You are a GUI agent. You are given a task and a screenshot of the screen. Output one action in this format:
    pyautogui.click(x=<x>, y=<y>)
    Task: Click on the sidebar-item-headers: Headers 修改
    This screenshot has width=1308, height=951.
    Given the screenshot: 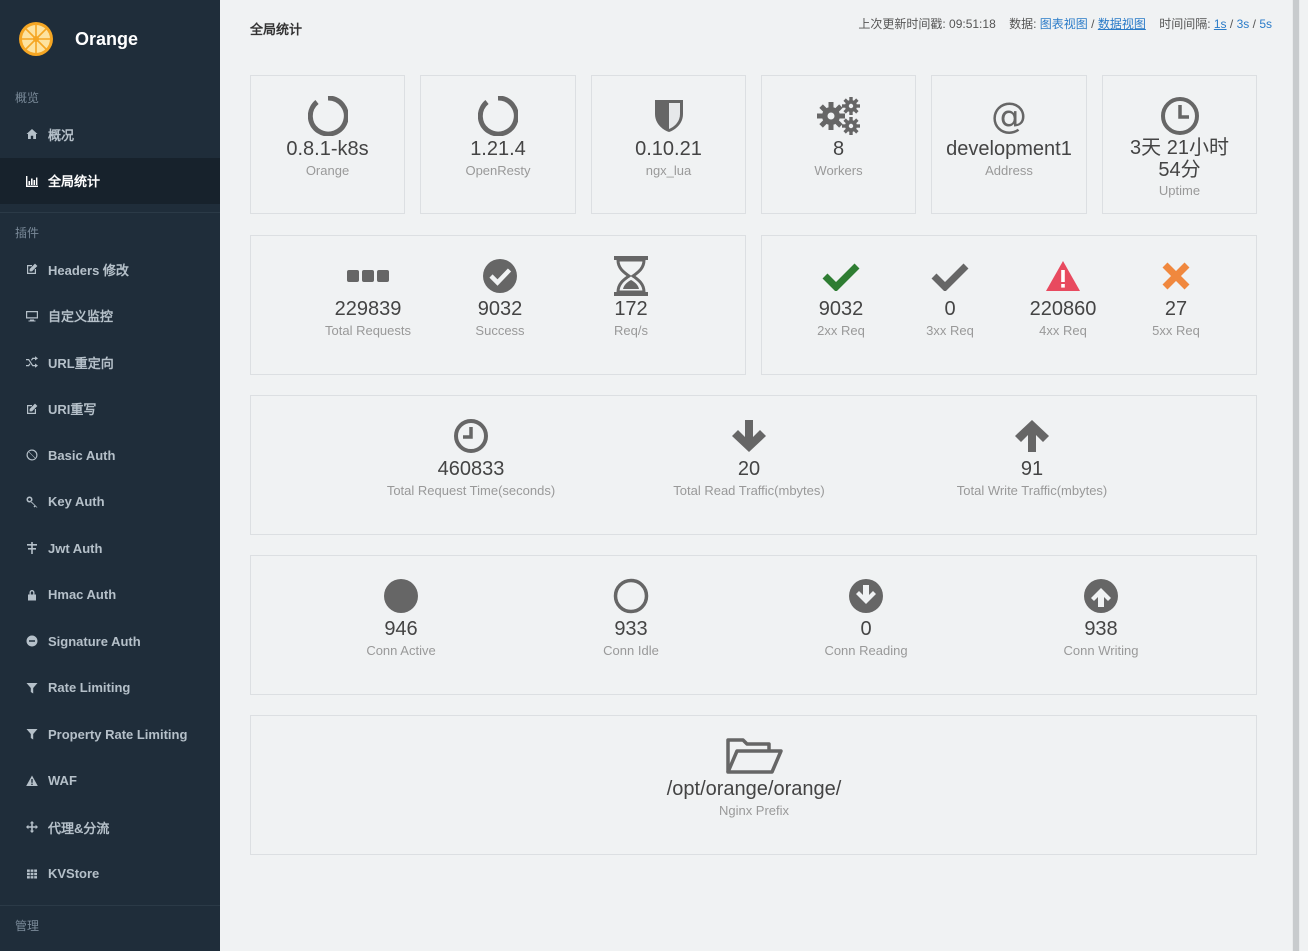 What is the action you would take?
    pyautogui.click(x=110, y=269)
    